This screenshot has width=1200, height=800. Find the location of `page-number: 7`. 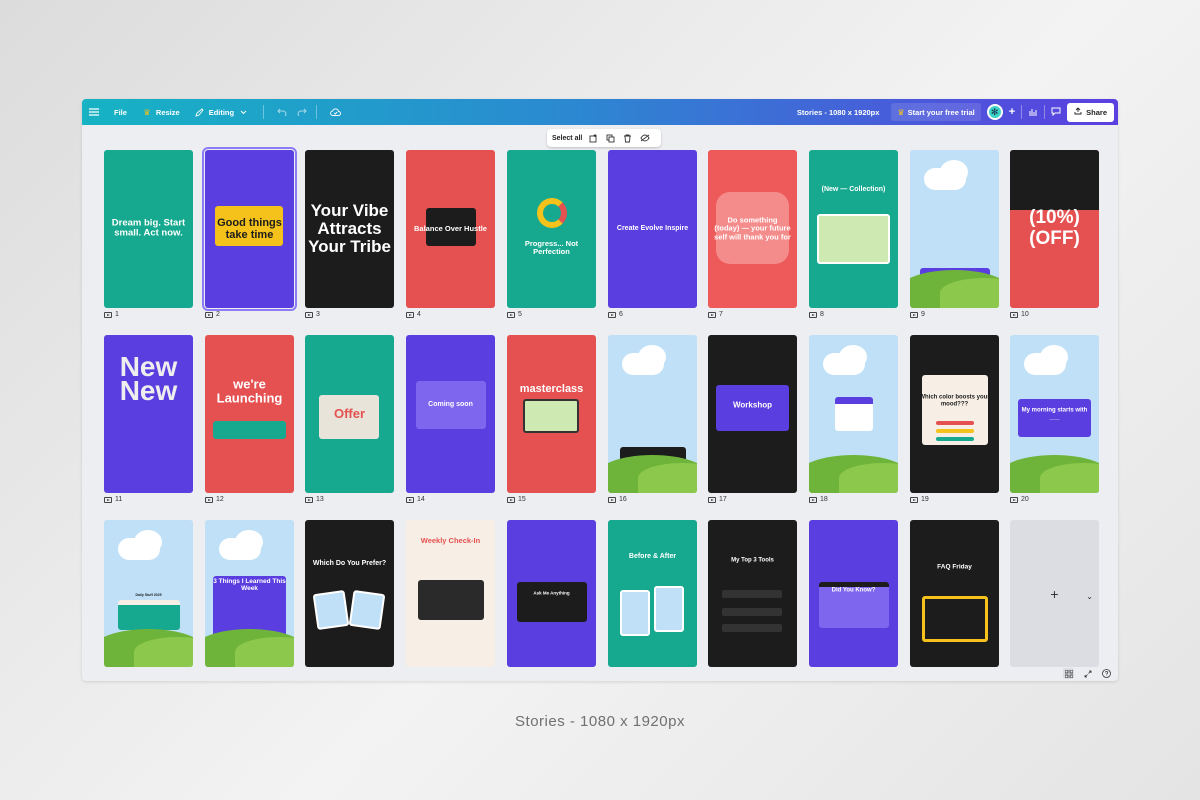

page-number: 7 is located at coordinates (721, 314).